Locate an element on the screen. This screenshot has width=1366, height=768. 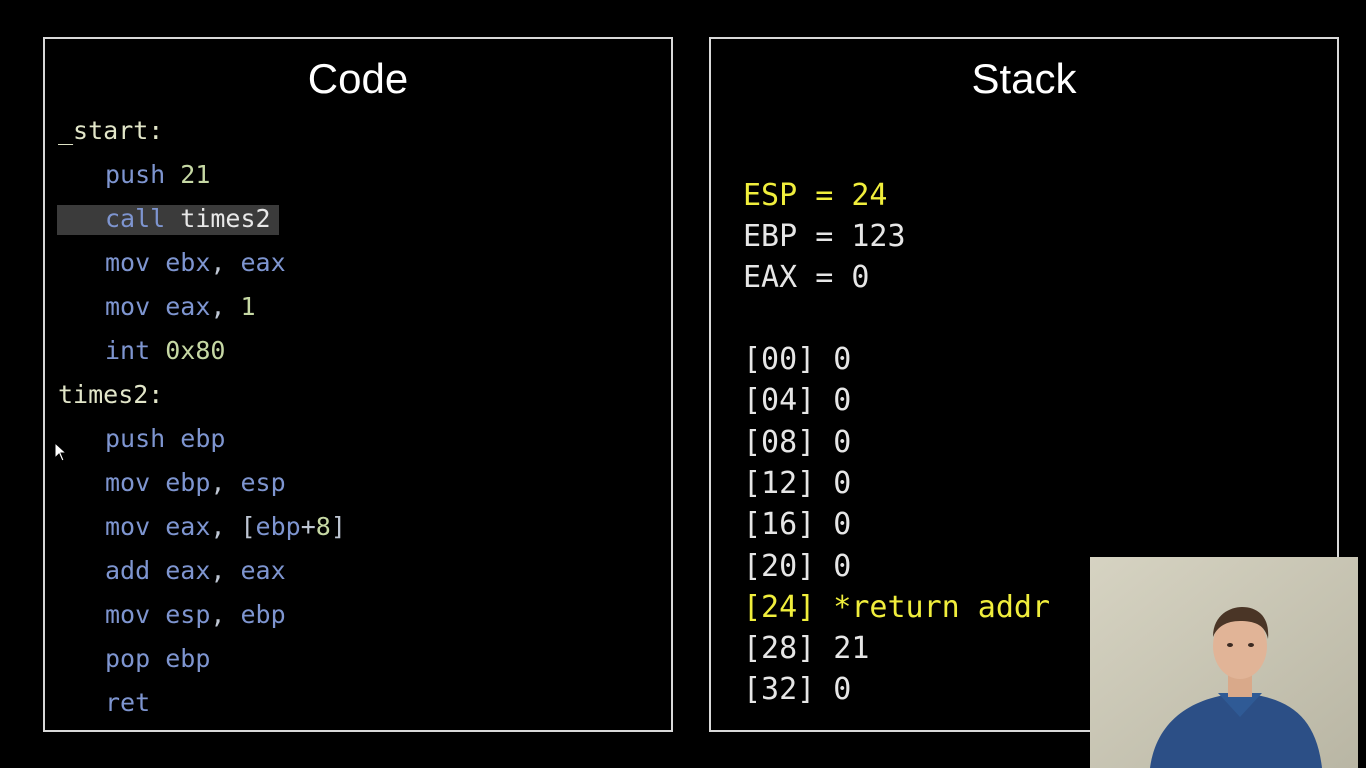
stack-panel-title: Stack is located at coordinates (1024, 78).